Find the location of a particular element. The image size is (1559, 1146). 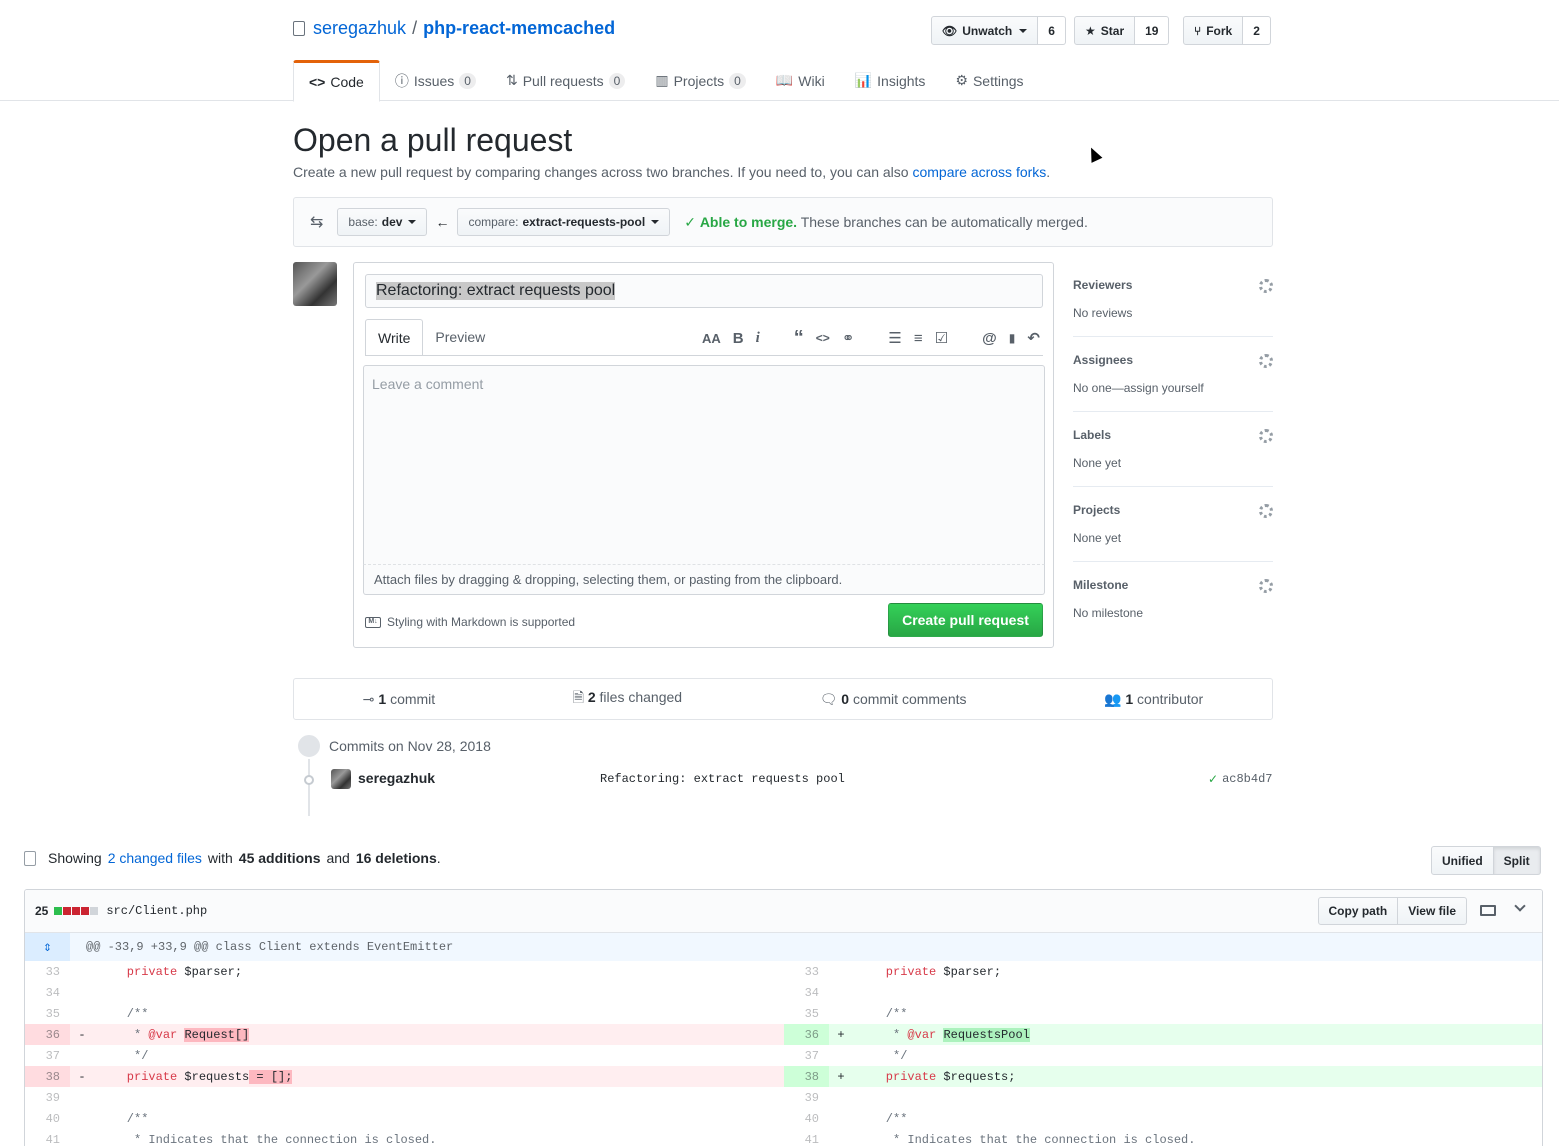

ordered-list-icon: ≡ is located at coordinates (918, 338).